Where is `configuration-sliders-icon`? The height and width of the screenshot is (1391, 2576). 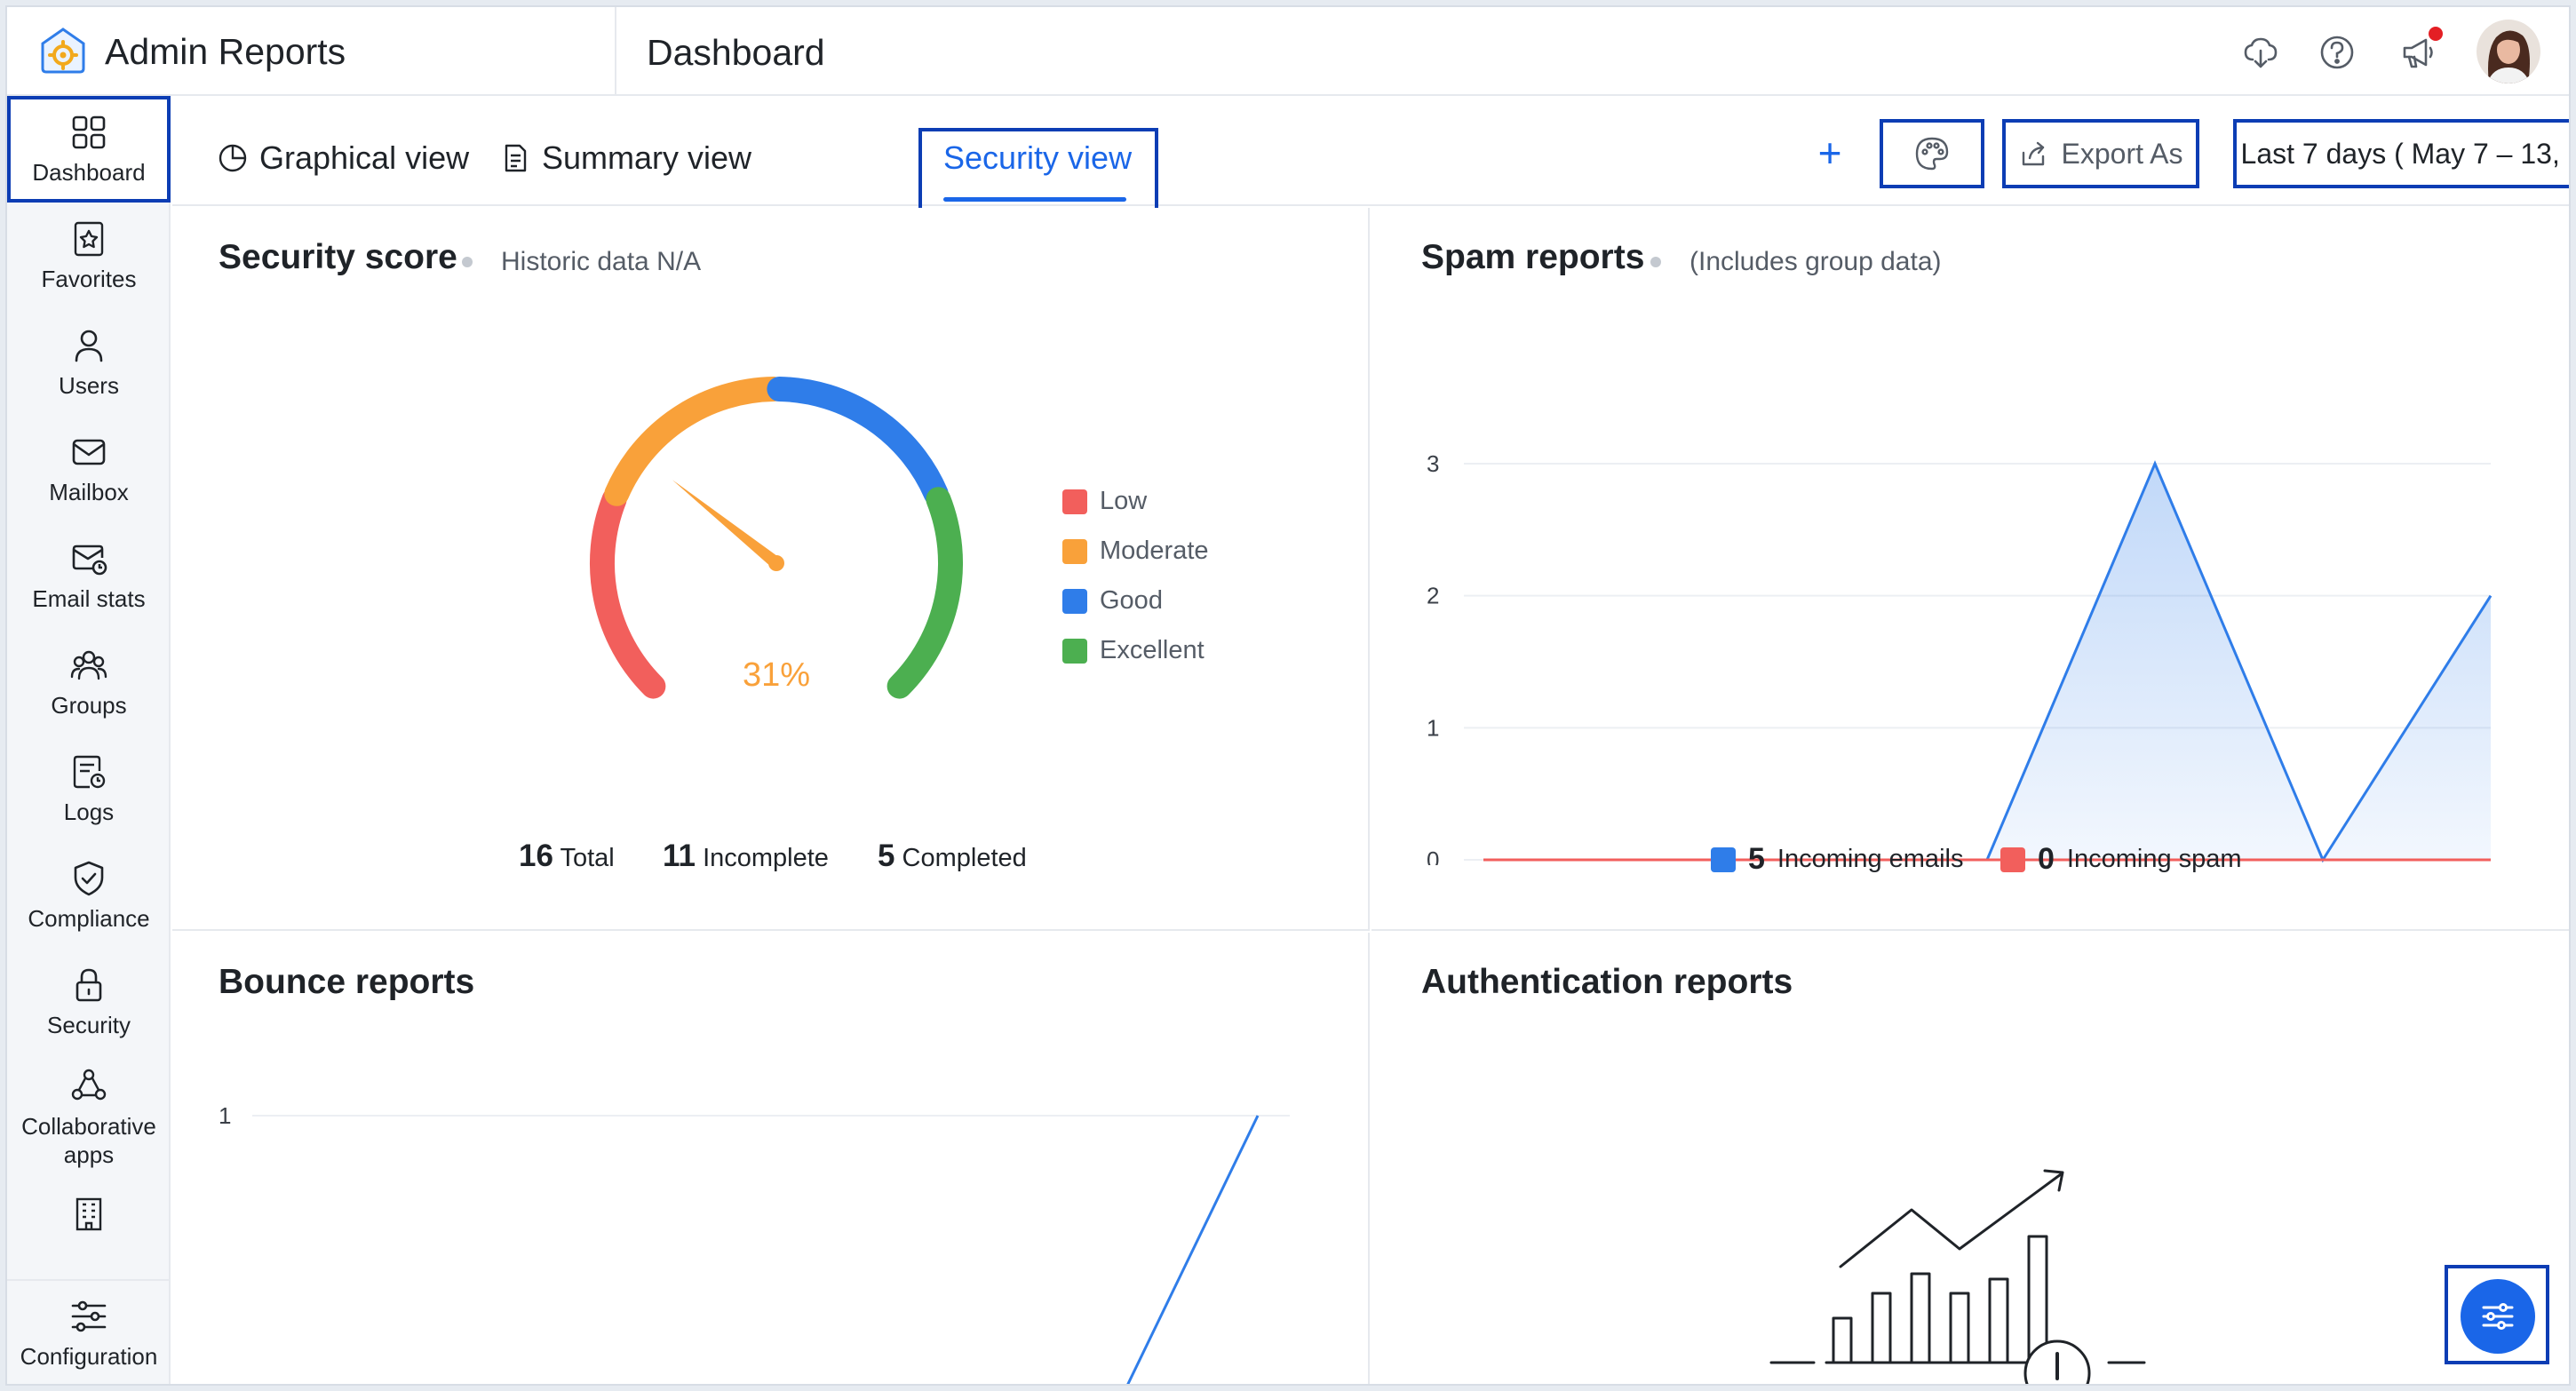
configuration-sliders-icon is located at coordinates (89, 1316).